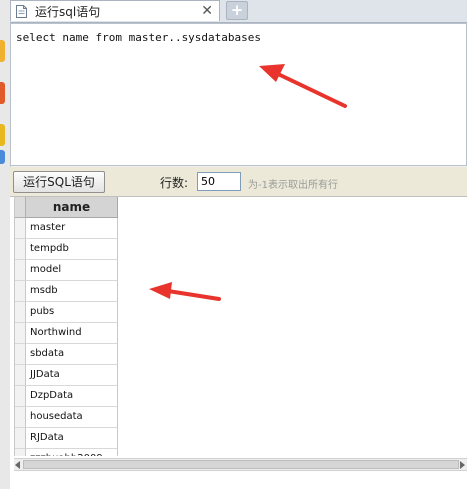  I want to click on close-icon: ✕, so click(207, 11).